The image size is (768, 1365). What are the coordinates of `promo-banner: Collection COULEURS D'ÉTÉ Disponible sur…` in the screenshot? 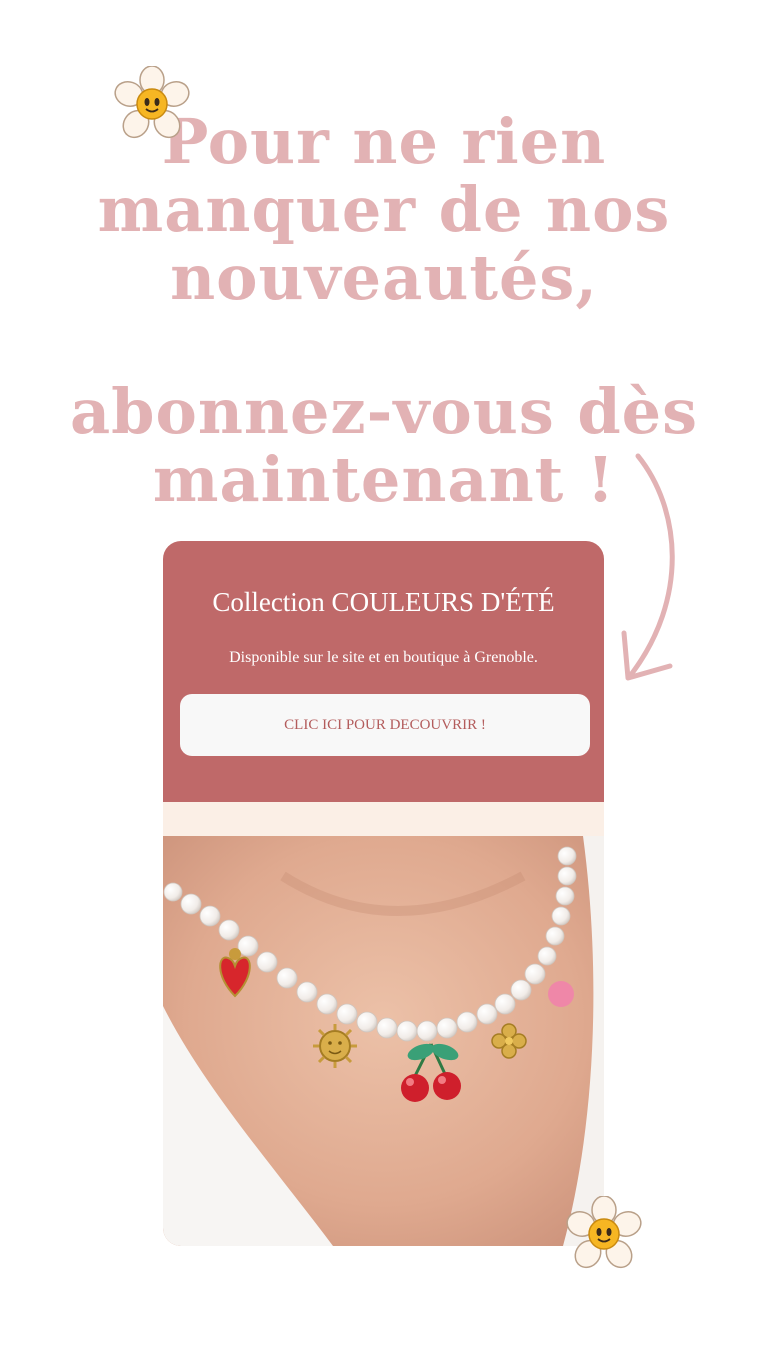 It's located at (383, 671).